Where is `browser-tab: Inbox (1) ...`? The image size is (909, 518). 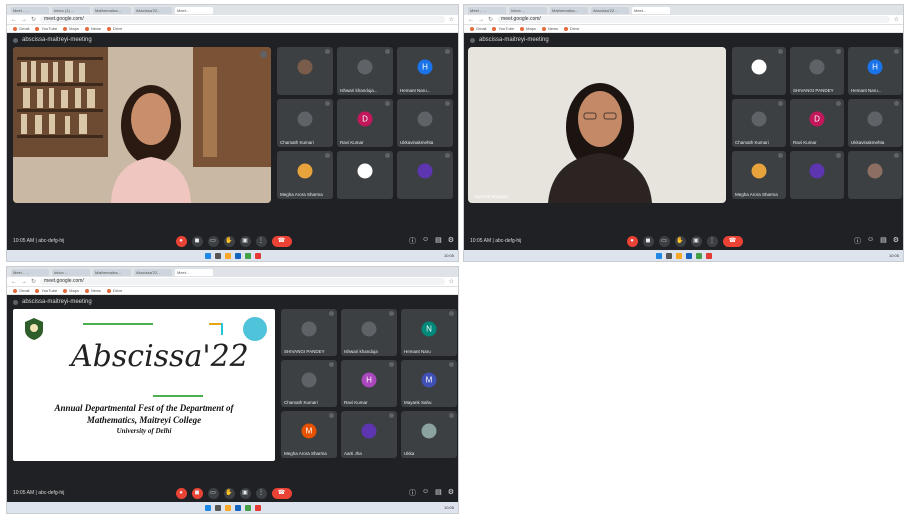
browser-tab: Inbox (1) ... is located at coordinates (71, 10).